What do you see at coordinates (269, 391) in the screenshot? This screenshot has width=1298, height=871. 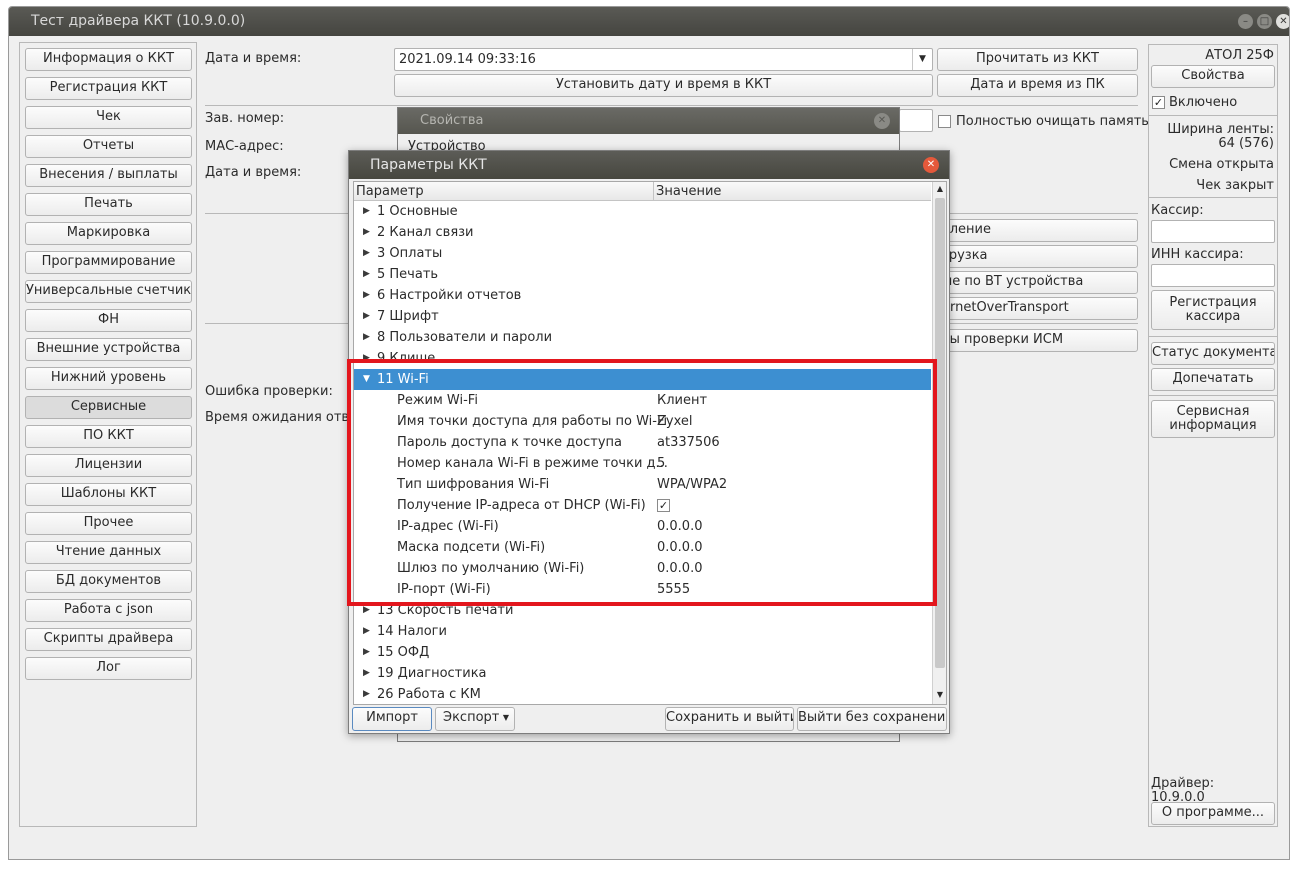 I see `check-error-label: Ошибка проверки:` at bounding box center [269, 391].